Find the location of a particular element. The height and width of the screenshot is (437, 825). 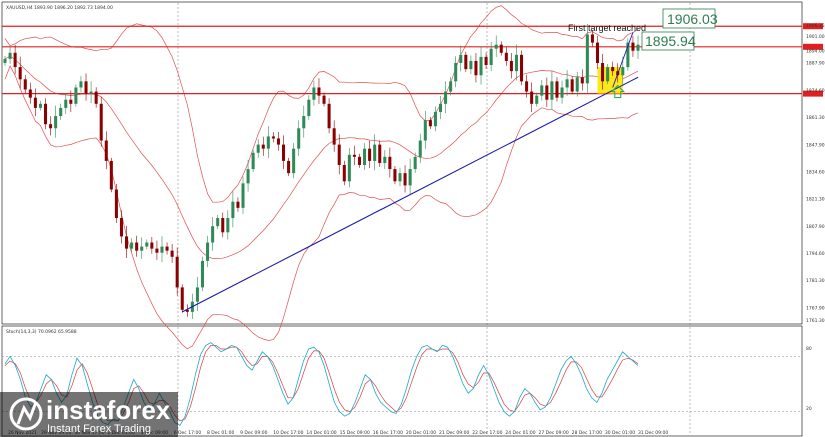

price-tick-label: 1887.90 is located at coordinates (815, 64).